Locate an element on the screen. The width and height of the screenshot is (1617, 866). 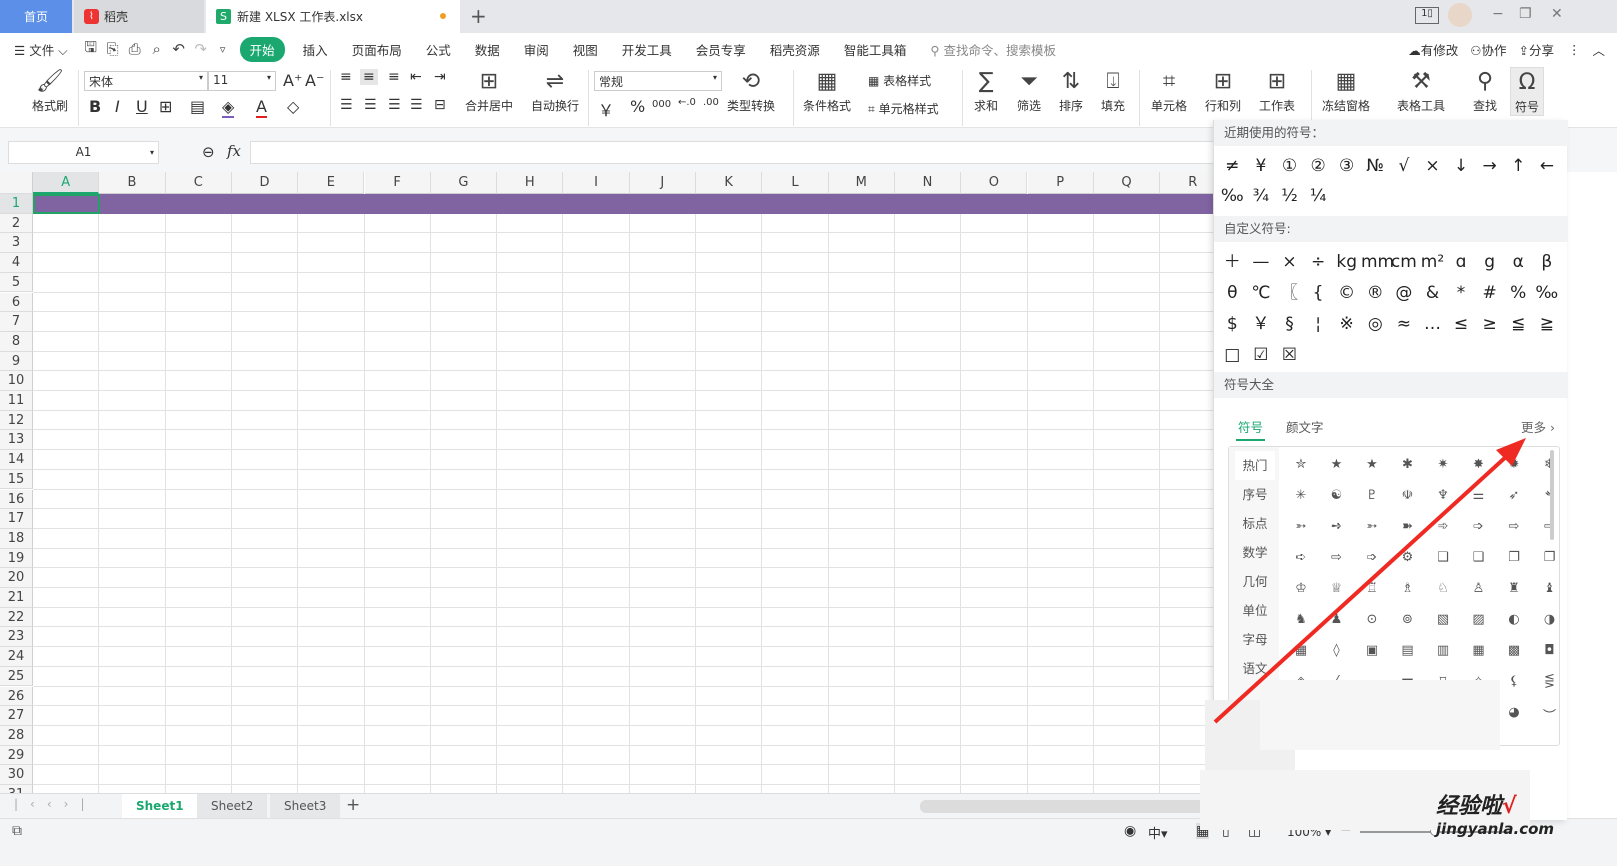
watermark: 经验啦√ jingyanla.com is located at coordinates (1498, 816).